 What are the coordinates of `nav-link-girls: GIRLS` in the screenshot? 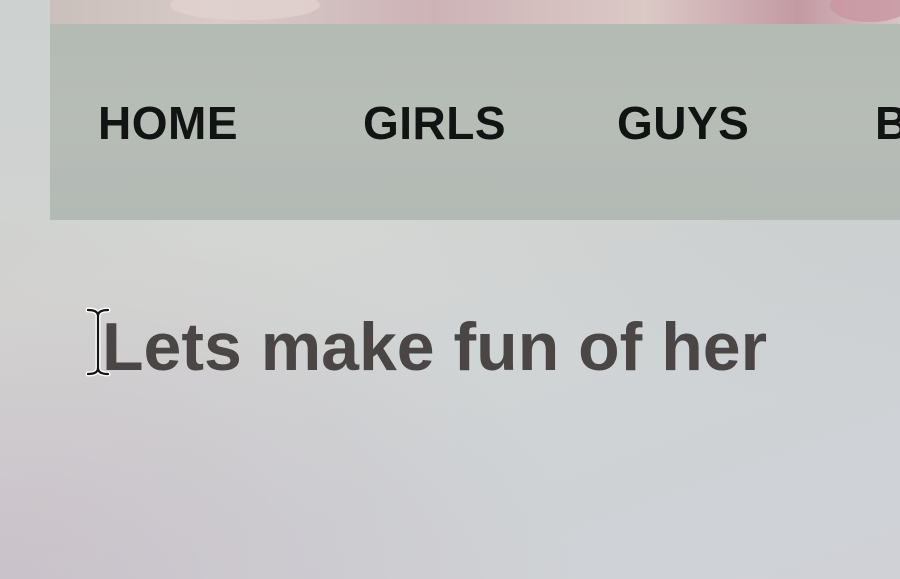 It's located at (434, 123).